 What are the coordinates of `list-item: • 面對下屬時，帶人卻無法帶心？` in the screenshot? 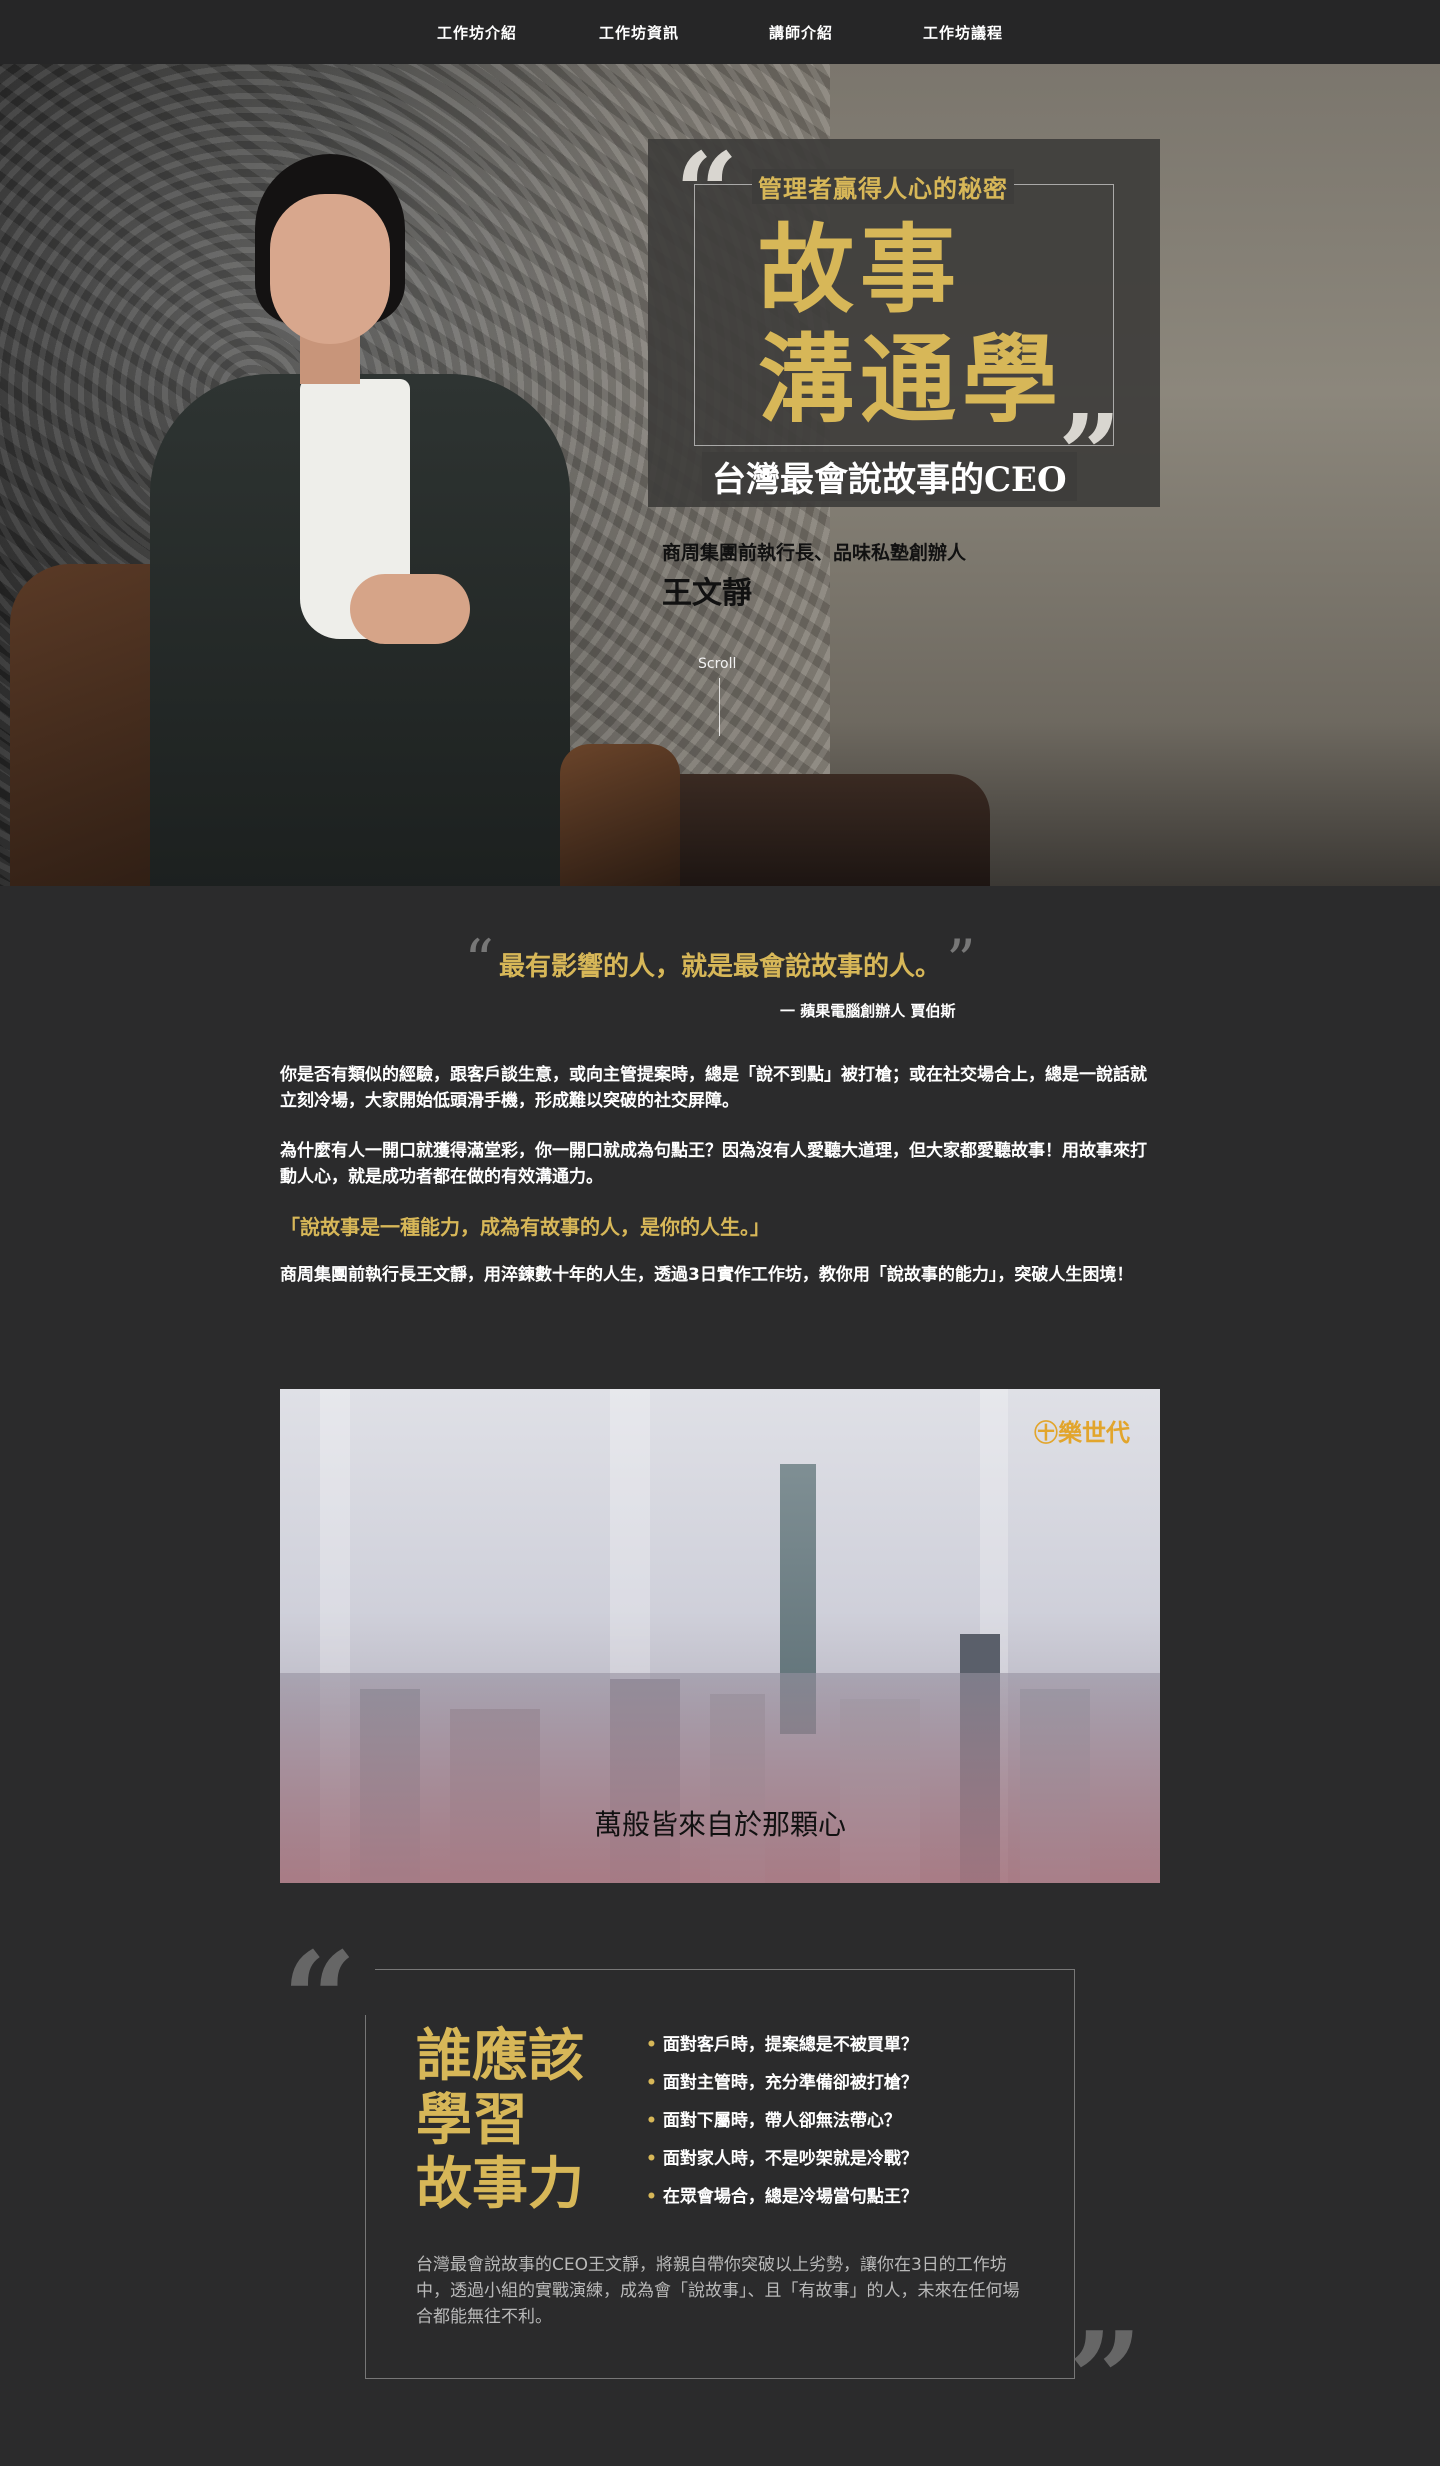 It's located at (782, 2121).